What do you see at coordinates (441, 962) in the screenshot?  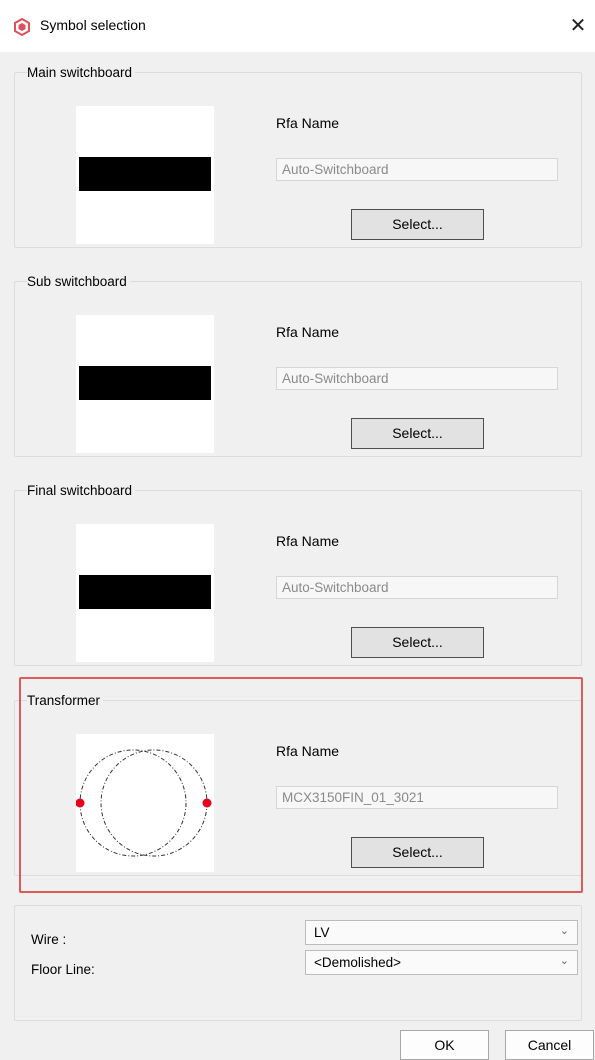 I see `floor-line-dropdown: <Demolished> ⌄` at bounding box center [441, 962].